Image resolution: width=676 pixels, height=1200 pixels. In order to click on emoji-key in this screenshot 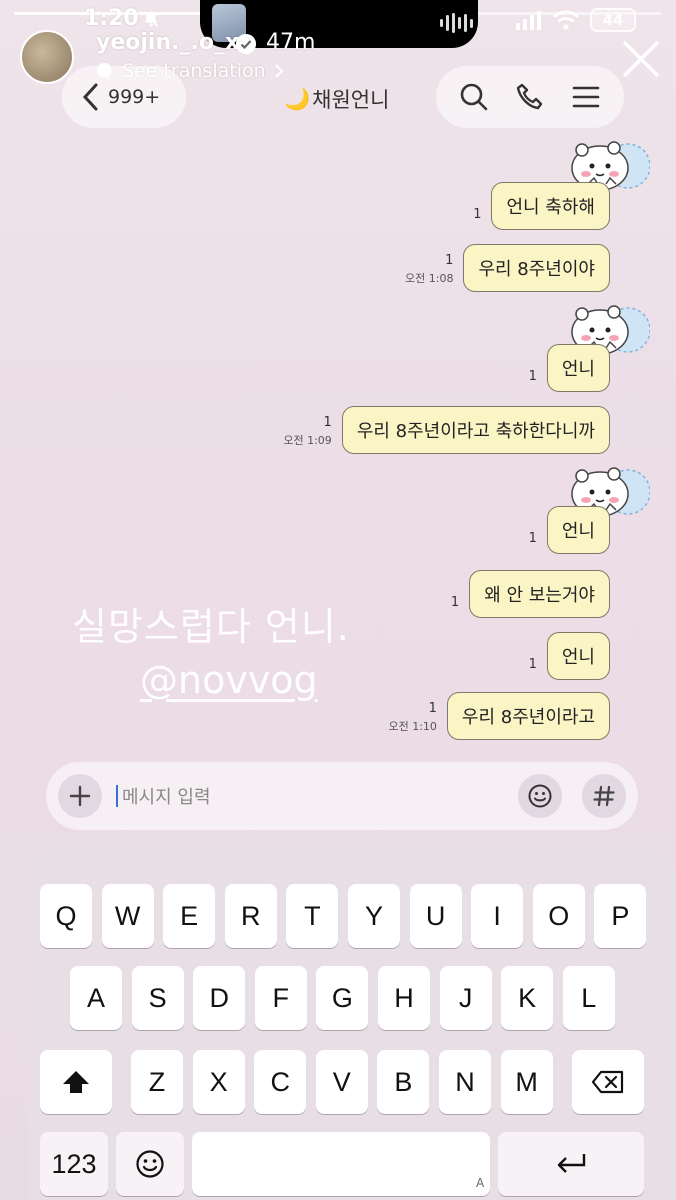, I will do `click(150, 1164)`.